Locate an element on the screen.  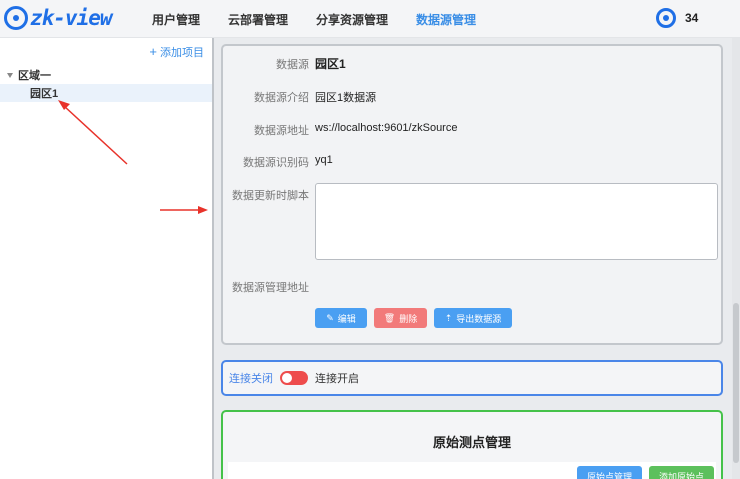
add-project-label: 添加项目 is located at coordinates (182, 53).